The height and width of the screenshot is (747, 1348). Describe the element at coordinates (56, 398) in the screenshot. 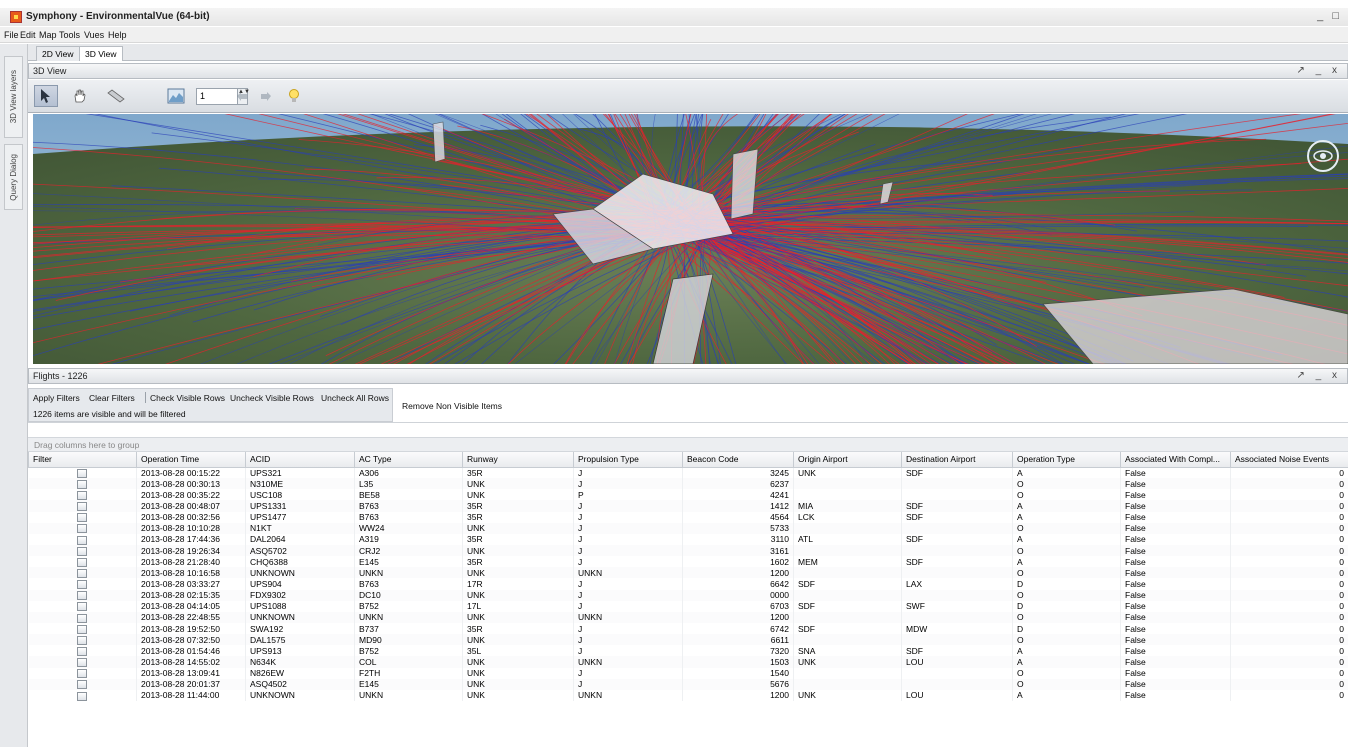

I see `apply-filters-button: Apply Filters` at that location.